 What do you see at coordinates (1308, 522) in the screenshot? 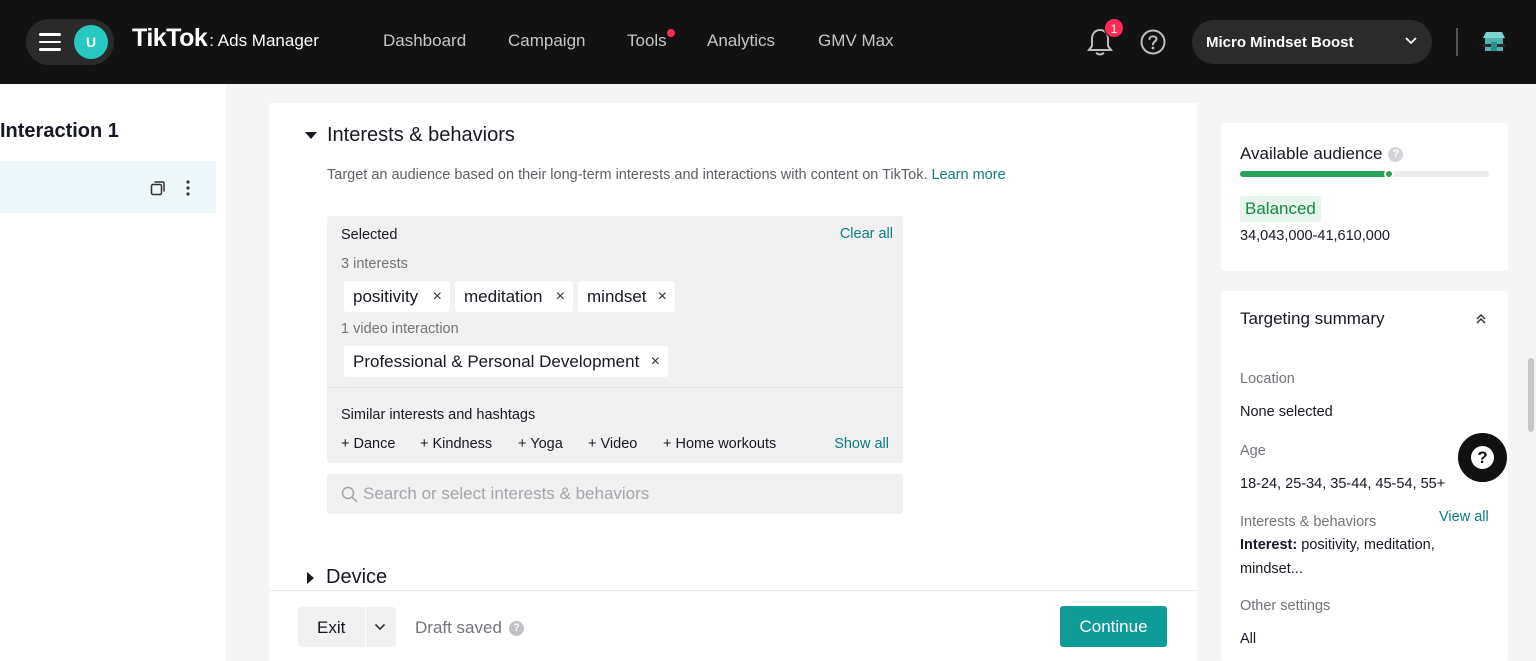
I see `interests-label: Interests & behaviors` at bounding box center [1308, 522].